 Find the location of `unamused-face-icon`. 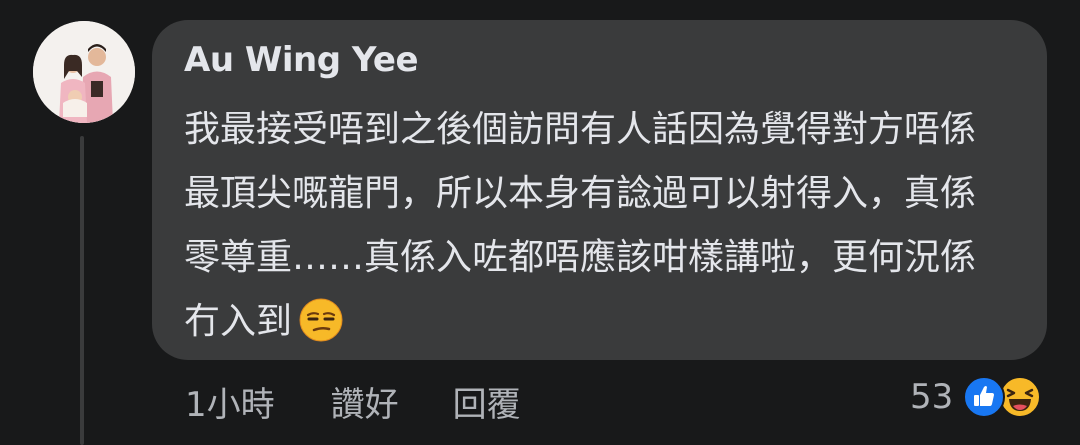

unamused-face-icon is located at coordinates (321, 320).